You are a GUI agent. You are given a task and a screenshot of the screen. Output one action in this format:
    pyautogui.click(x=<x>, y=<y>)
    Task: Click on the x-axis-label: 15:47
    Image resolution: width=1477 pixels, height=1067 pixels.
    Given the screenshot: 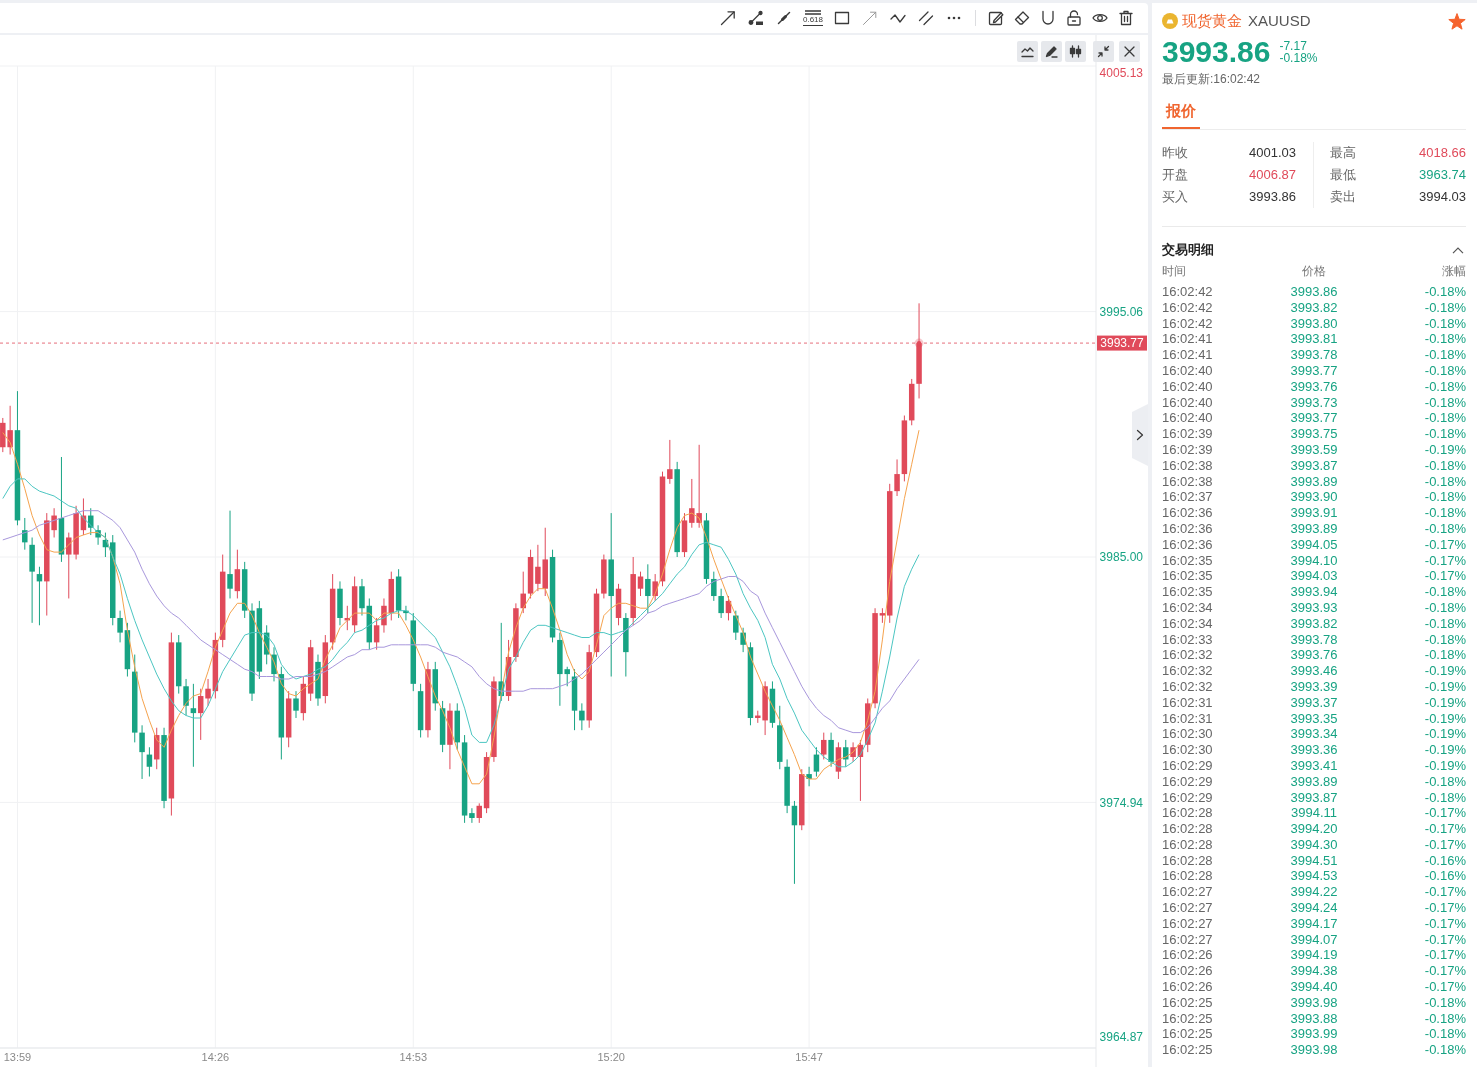 What is the action you would take?
    pyautogui.click(x=809, y=1057)
    